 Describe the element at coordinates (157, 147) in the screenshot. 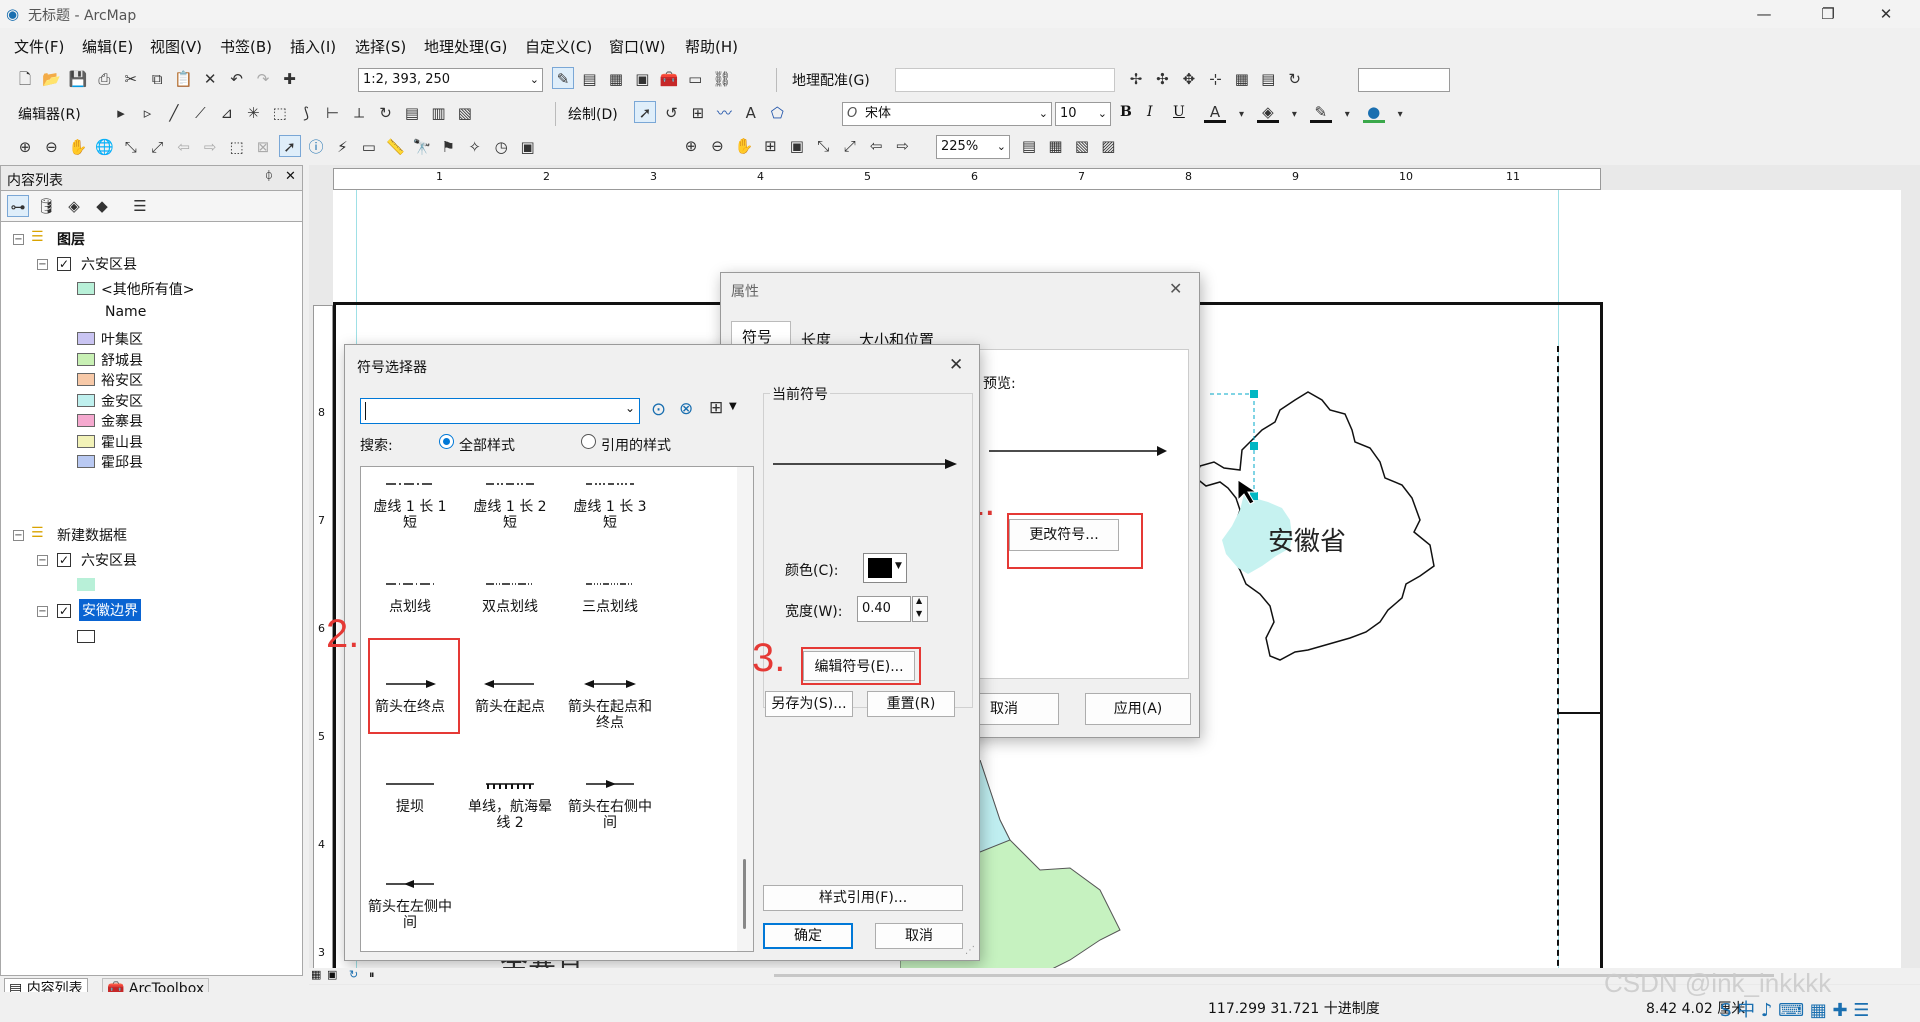

I see `fixed-zoom-out-icon: ⤢` at that location.